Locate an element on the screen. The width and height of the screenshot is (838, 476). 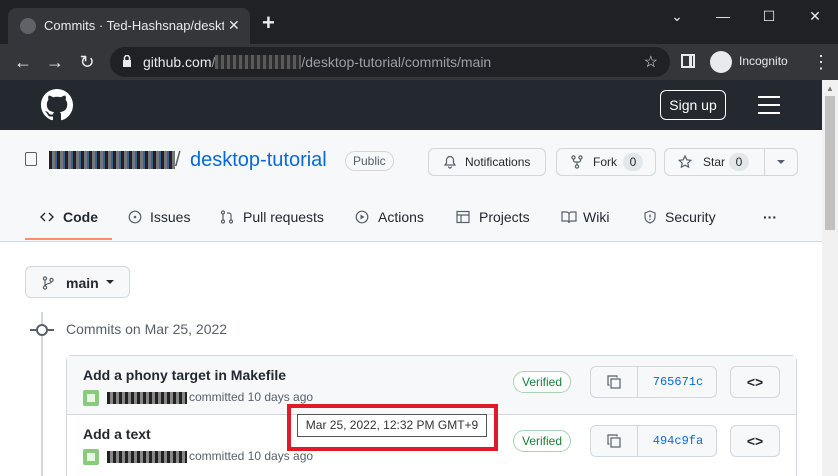
github-header: Sign up is located at coordinates (411, 105).